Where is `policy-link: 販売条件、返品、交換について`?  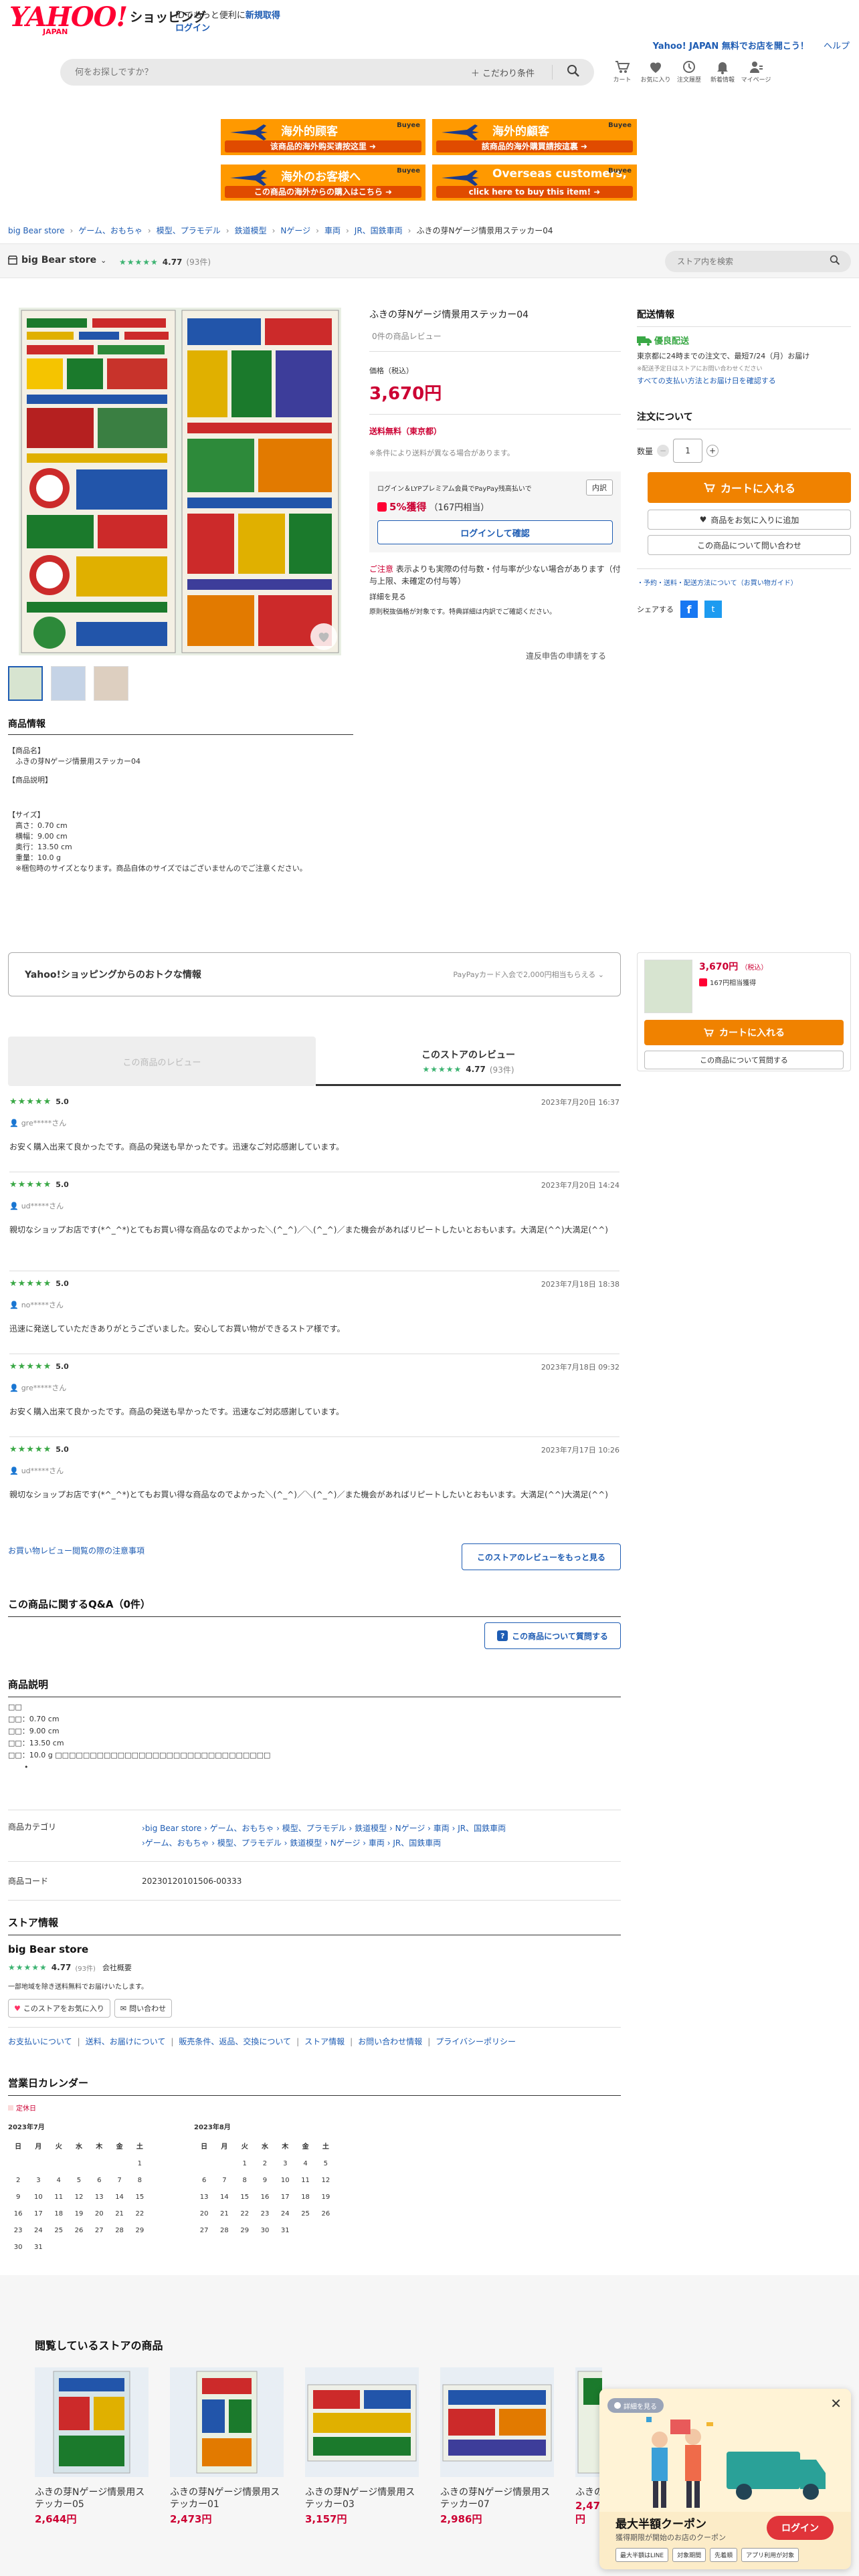
policy-link: 販売条件、返品、交換について is located at coordinates (235, 2042).